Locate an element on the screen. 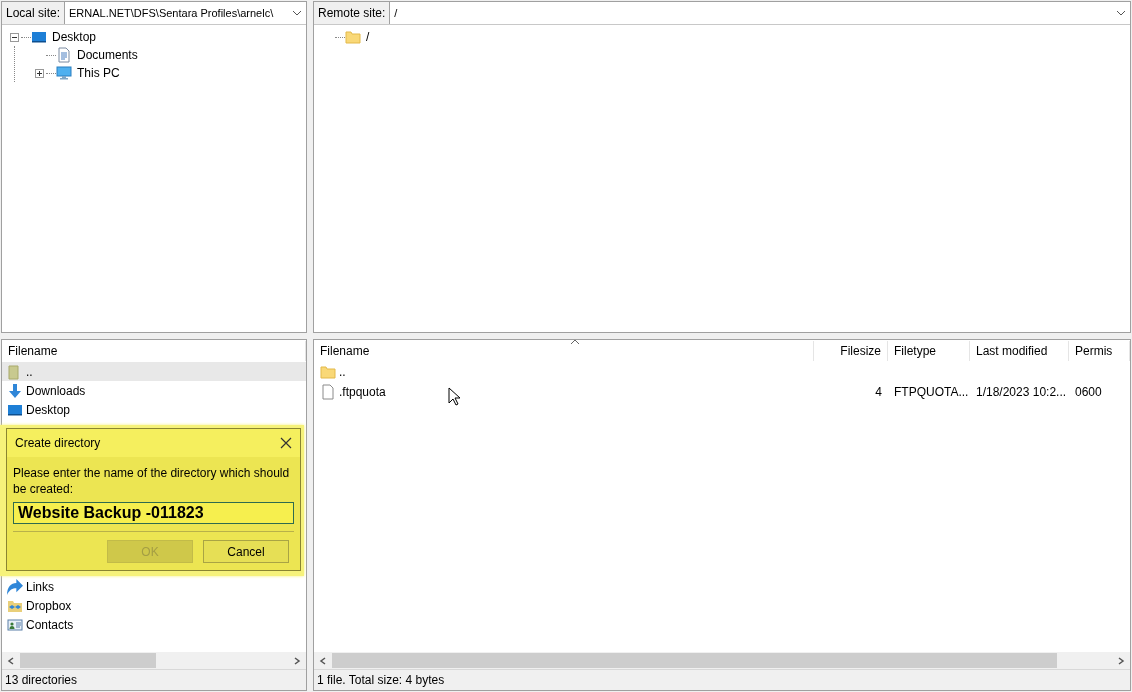 The width and height of the screenshot is (1132, 692). monitor-icon is located at coordinates (39, 37).